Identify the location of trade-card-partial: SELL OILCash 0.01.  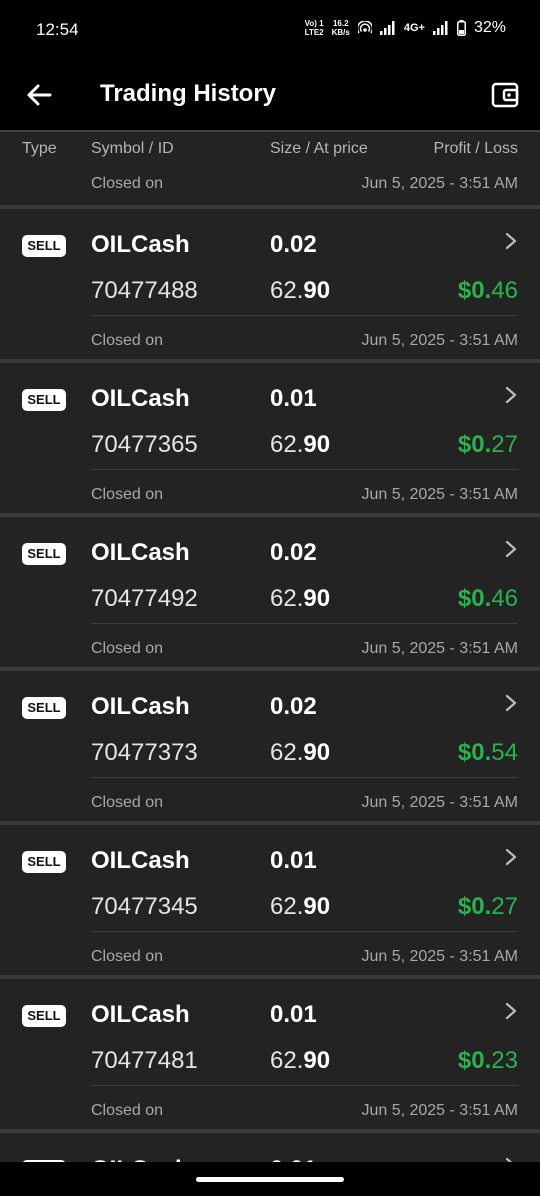
(270, 1149).